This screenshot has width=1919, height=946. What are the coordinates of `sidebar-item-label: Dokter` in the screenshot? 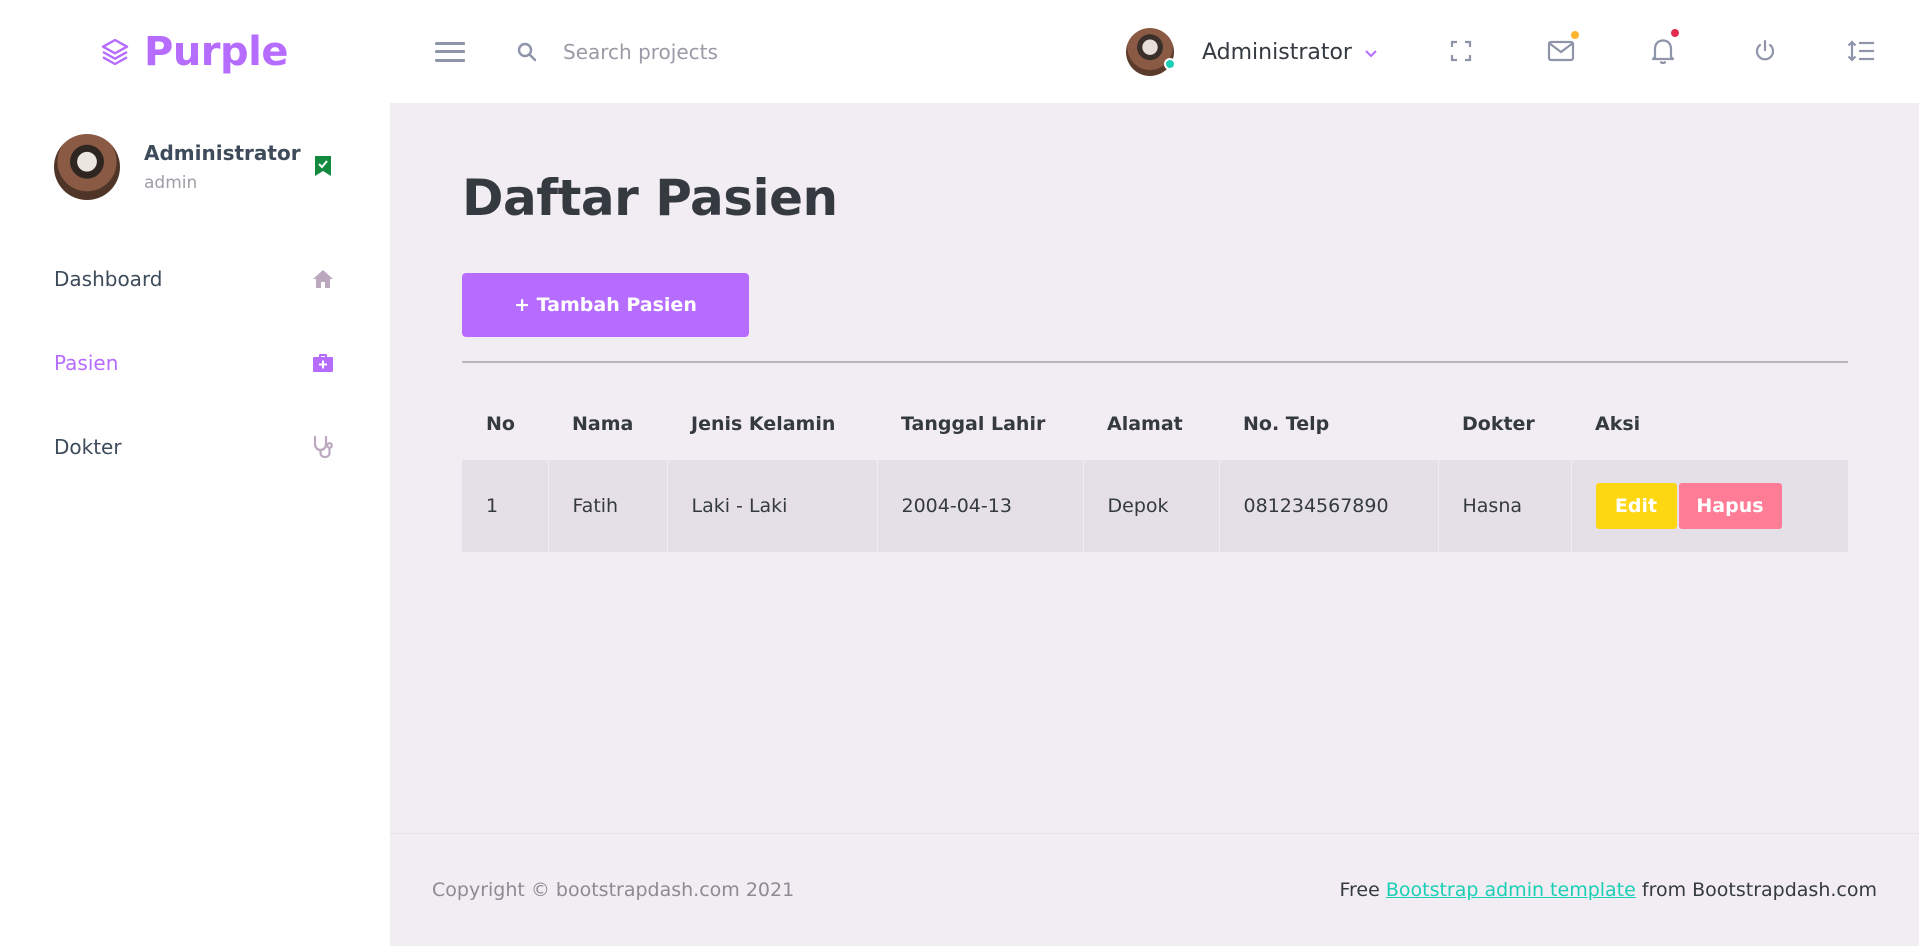 It's located at (88, 447).